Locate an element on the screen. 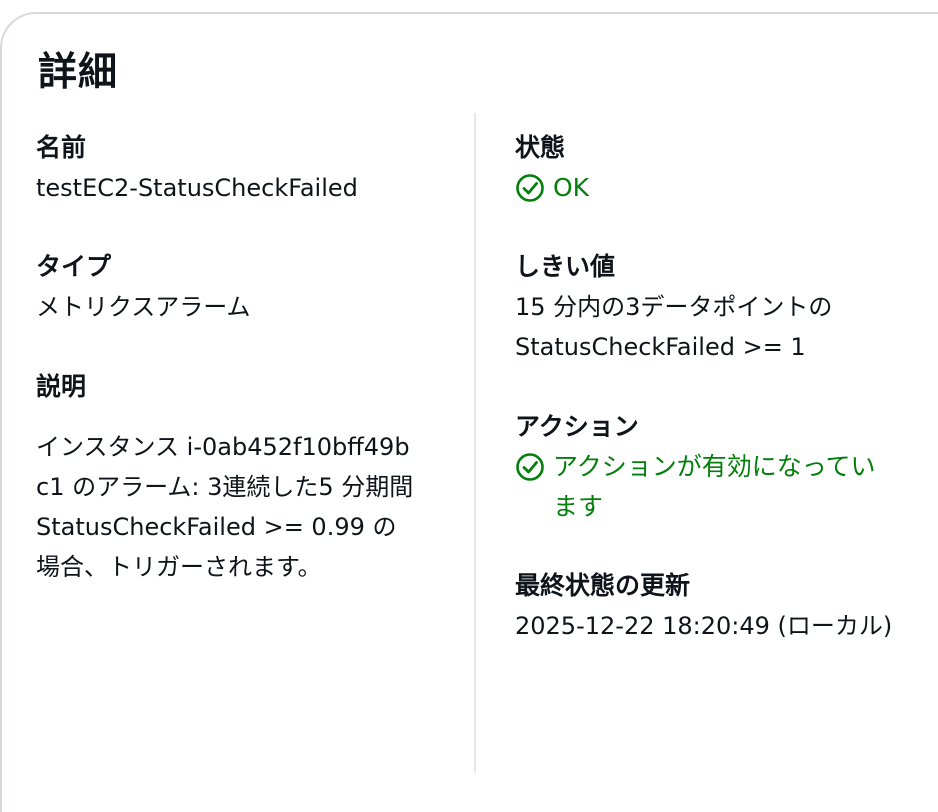 Image resolution: width=938 pixels, height=812 pixels. field-name: 名前 testEC2-StatusCheckFailed is located at coordinates (236, 168).